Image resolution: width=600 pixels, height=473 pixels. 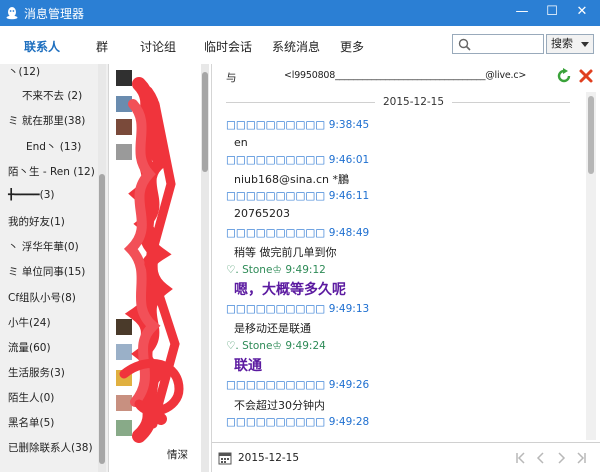 I want to click on group-item: 黑名单(5), so click(x=31, y=422).